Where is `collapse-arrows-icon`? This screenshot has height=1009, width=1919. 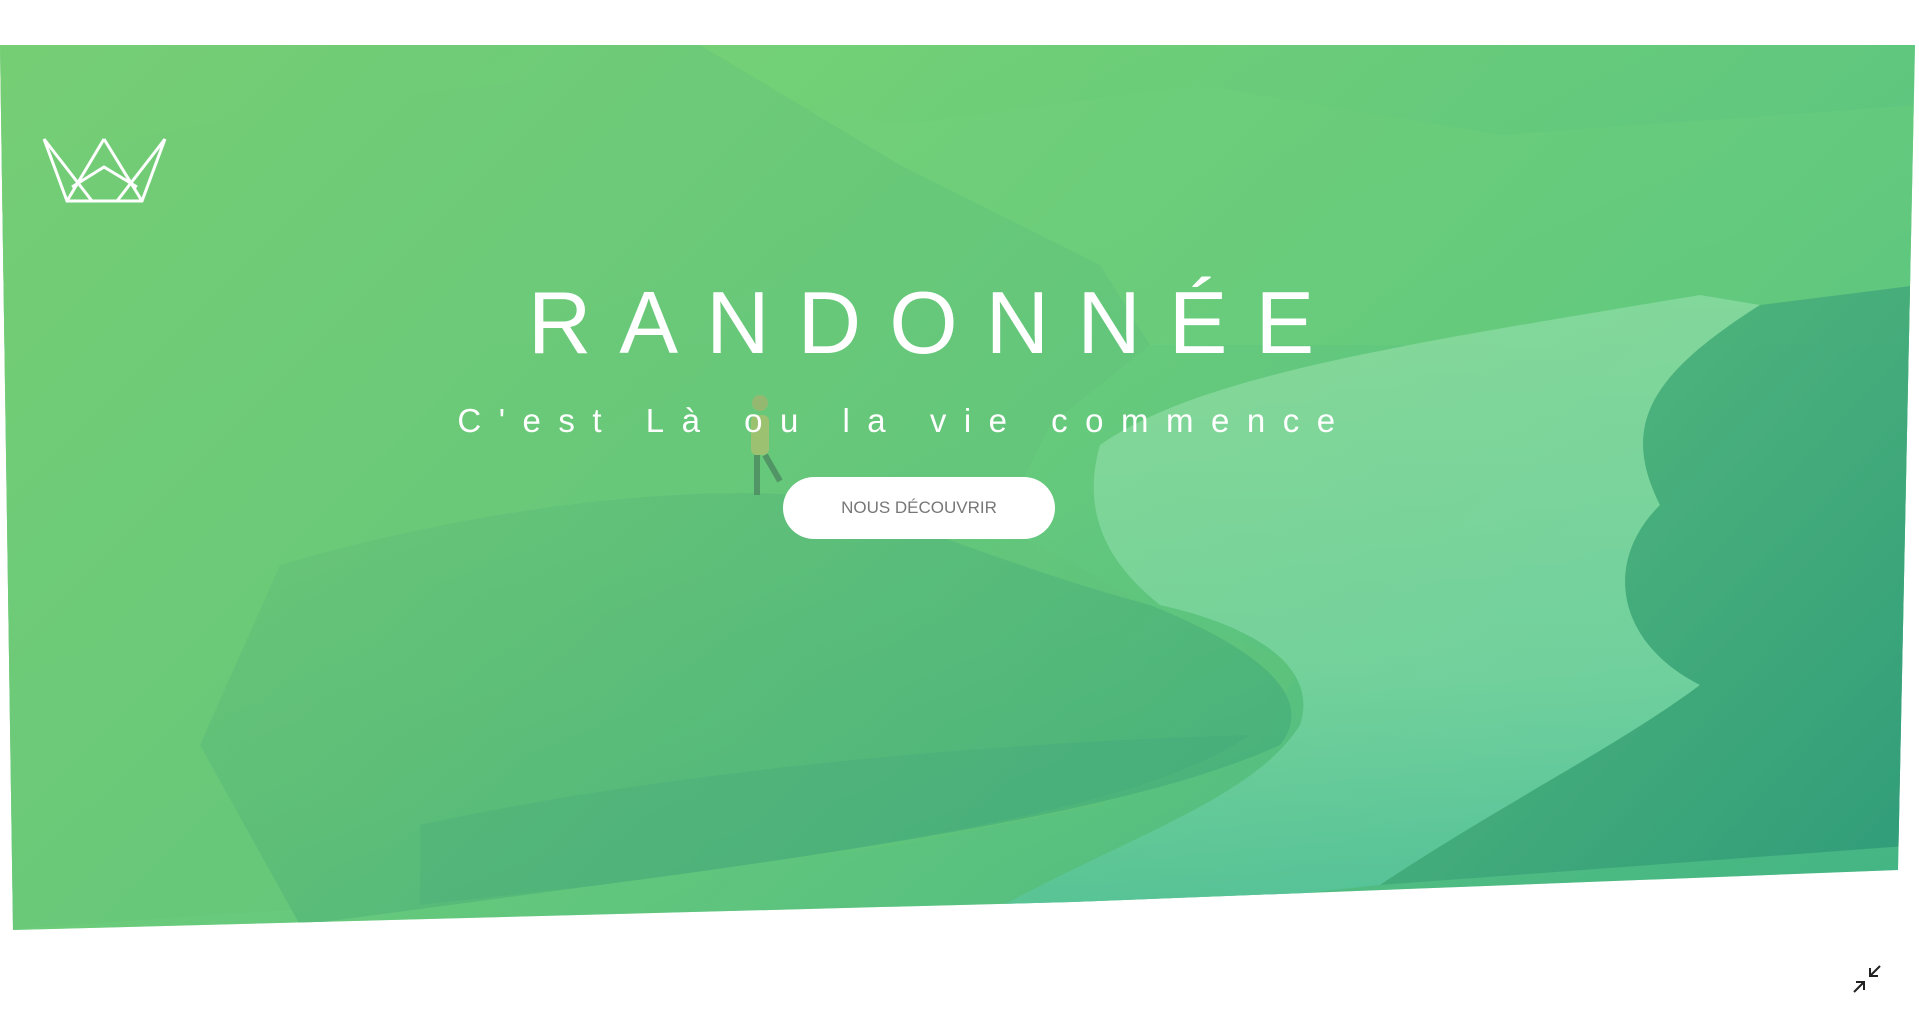 collapse-arrows-icon is located at coordinates (1867, 979).